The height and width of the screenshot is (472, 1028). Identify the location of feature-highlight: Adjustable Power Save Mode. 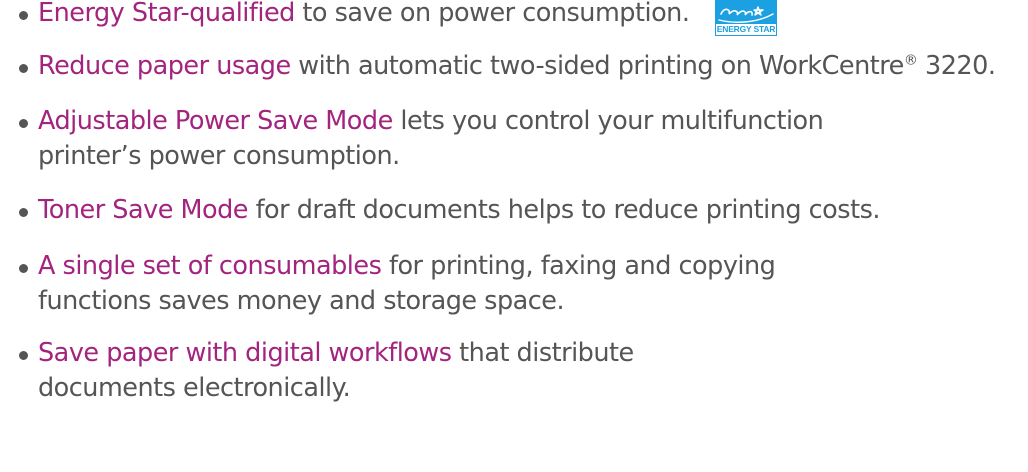
(215, 121).